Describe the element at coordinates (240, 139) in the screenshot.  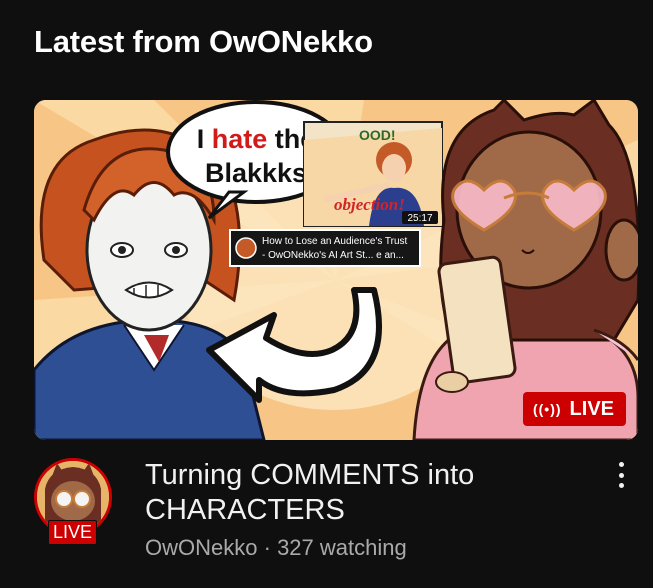
I see `speech-hate-word: hate` at that location.